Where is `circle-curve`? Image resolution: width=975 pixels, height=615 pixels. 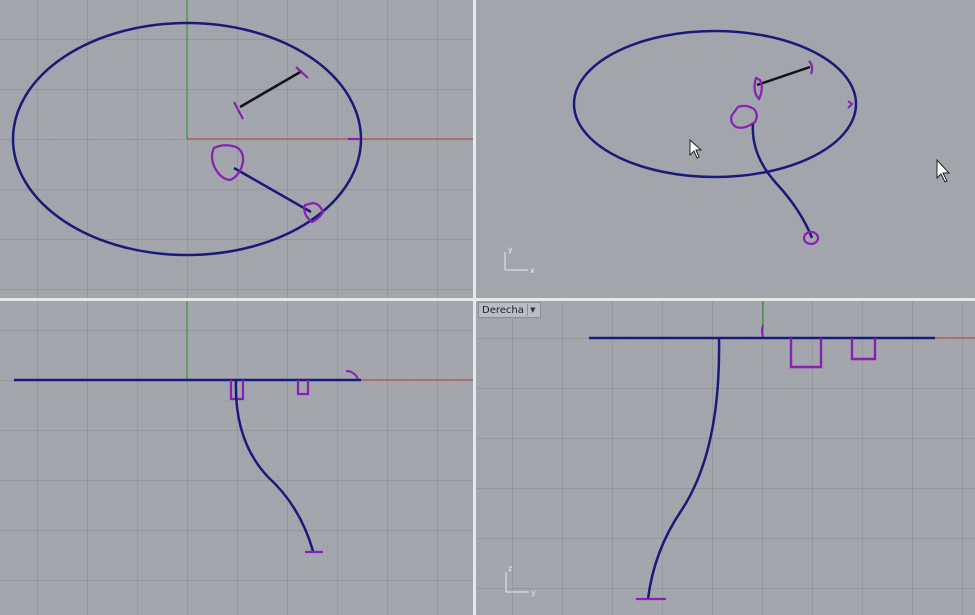 circle-curve is located at coordinates (715, 104).